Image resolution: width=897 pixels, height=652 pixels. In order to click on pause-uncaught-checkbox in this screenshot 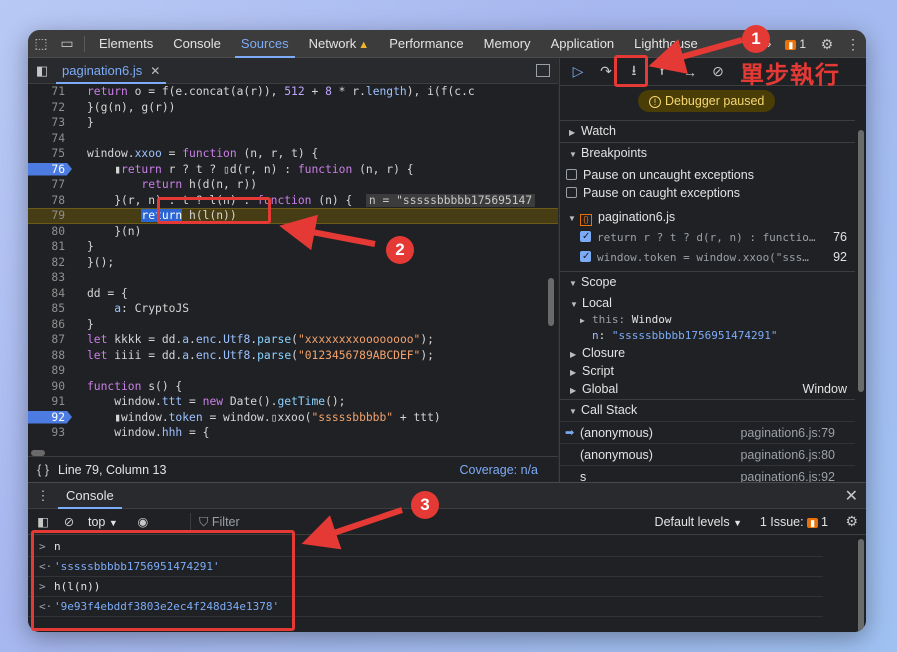, I will do `click(571, 174)`.